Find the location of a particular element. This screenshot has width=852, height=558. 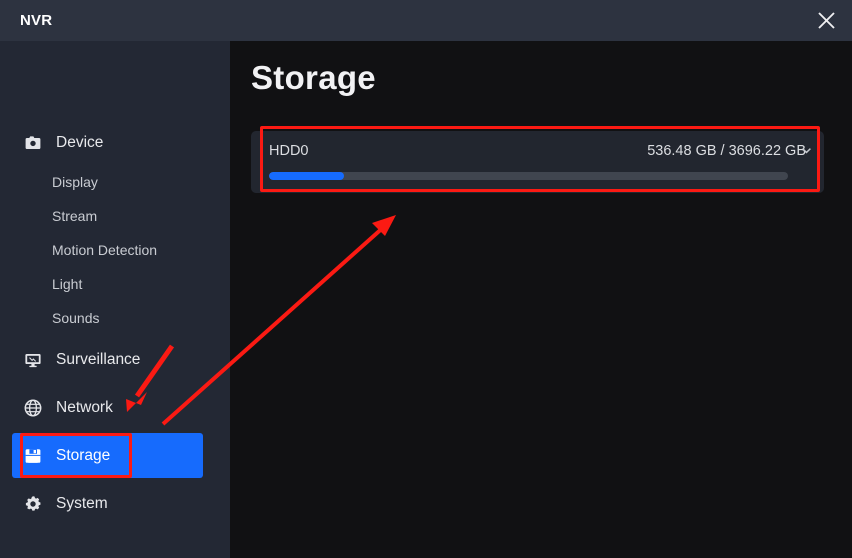

sidebar-item-label: Display is located at coordinates (75, 182).